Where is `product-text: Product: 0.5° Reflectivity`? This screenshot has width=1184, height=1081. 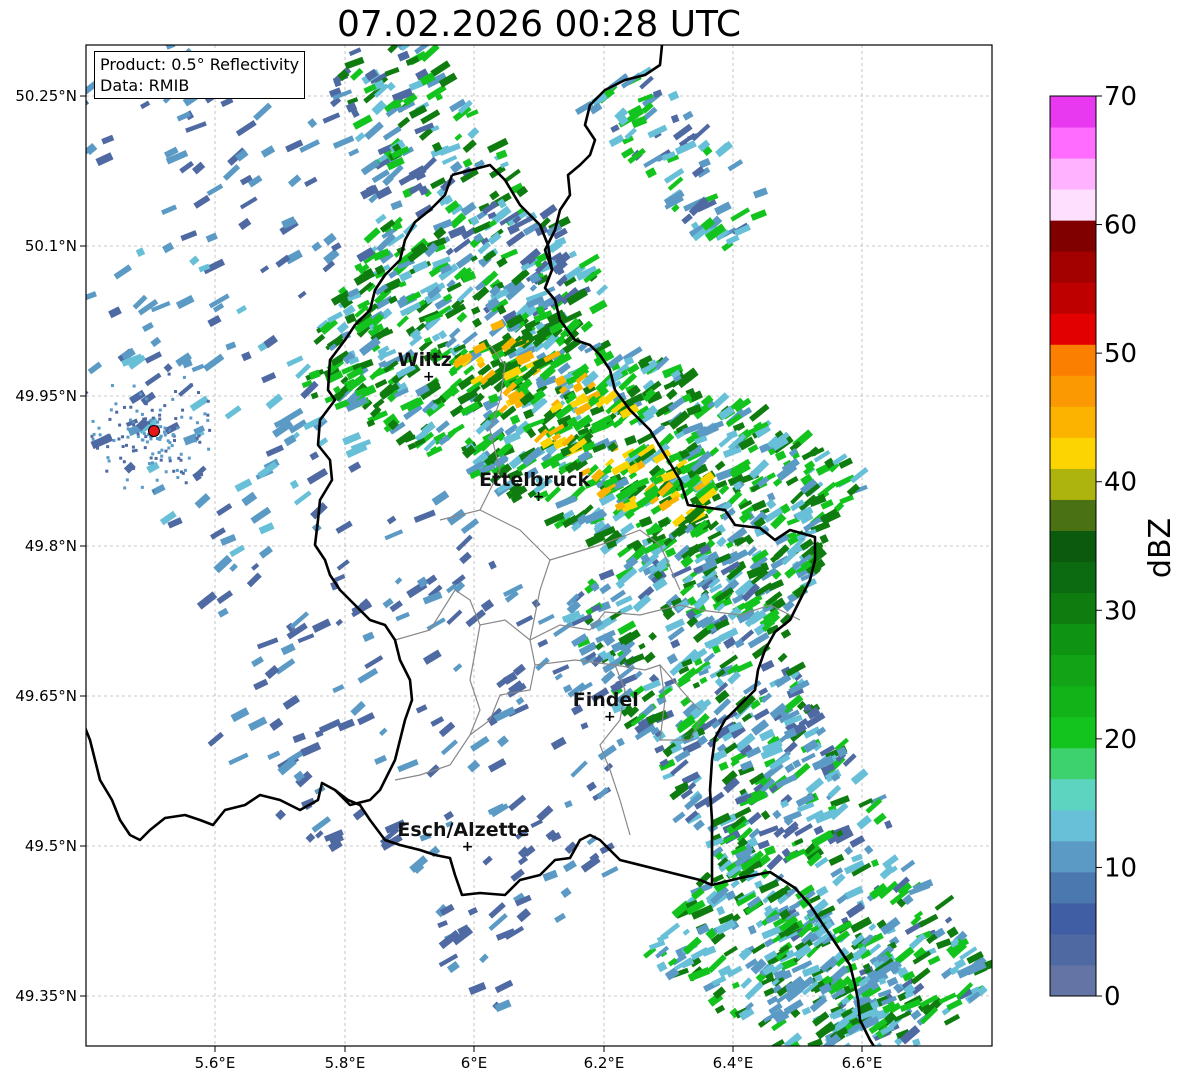
product-text: Product: 0.5° Reflectivity is located at coordinates (200, 64).